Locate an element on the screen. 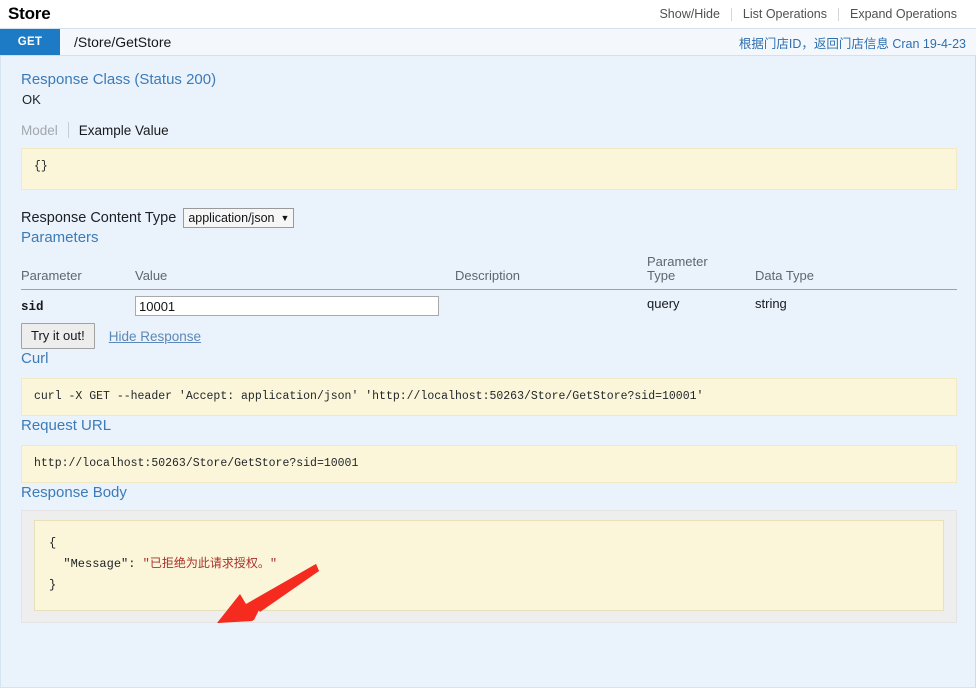 This screenshot has height=688, width=976. response-class-status-text: OK is located at coordinates (31, 99).